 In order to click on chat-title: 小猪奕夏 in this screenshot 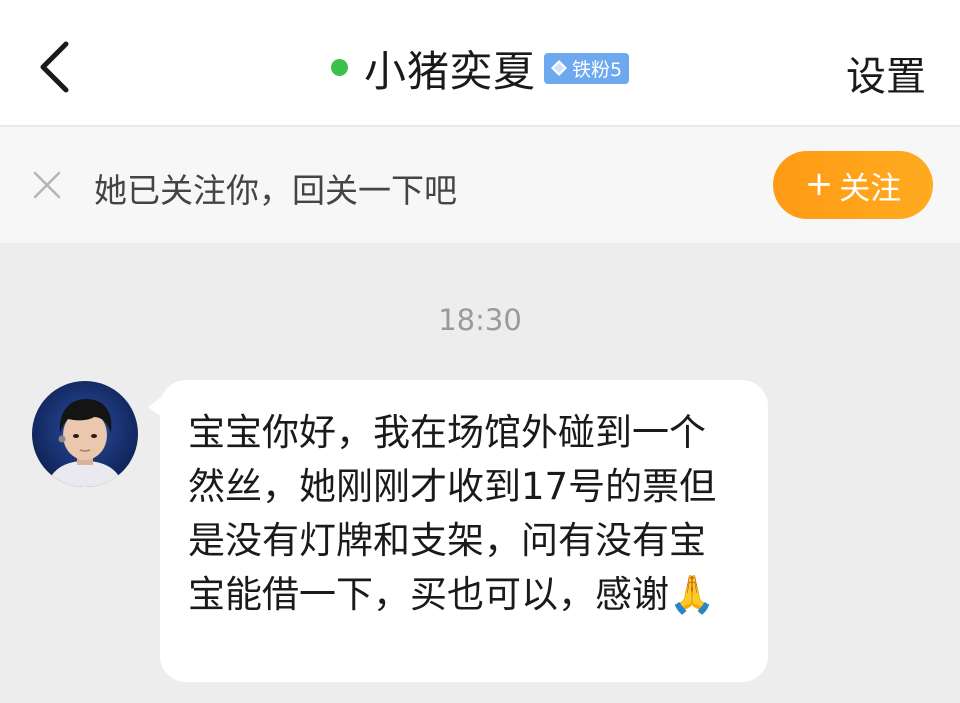, I will do `click(450, 68)`.